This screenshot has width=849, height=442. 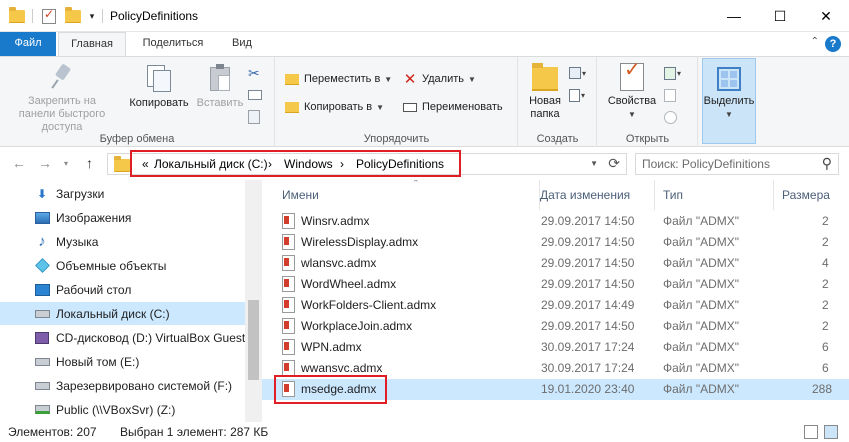 What do you see at coordinates (122, 265) in the screenshot?
I see `nav-item-3d-objects: Объемные объекты` at bounding box center [122, 265].